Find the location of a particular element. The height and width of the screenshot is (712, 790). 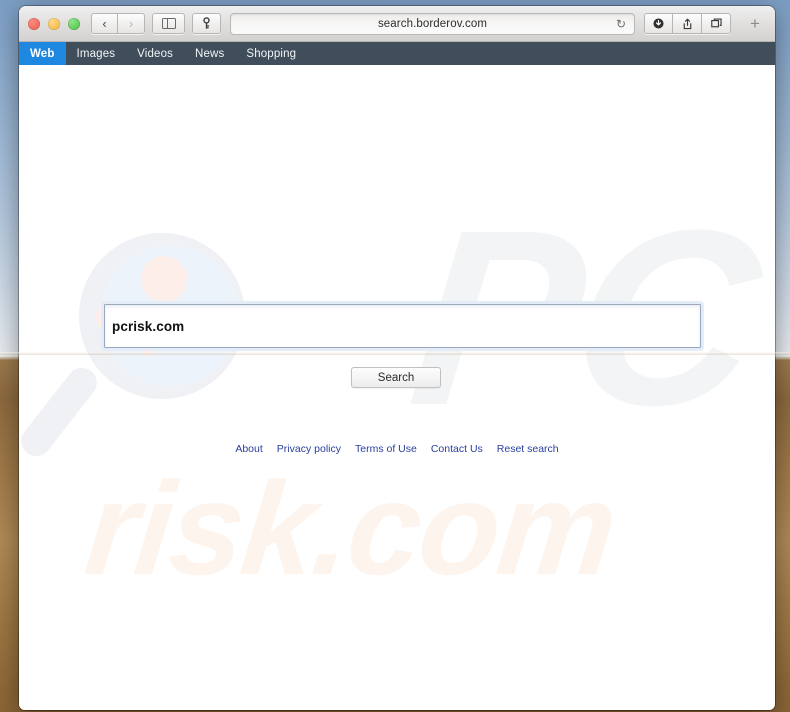

toggle-sidebar-button is located at coordinates (168, 23).